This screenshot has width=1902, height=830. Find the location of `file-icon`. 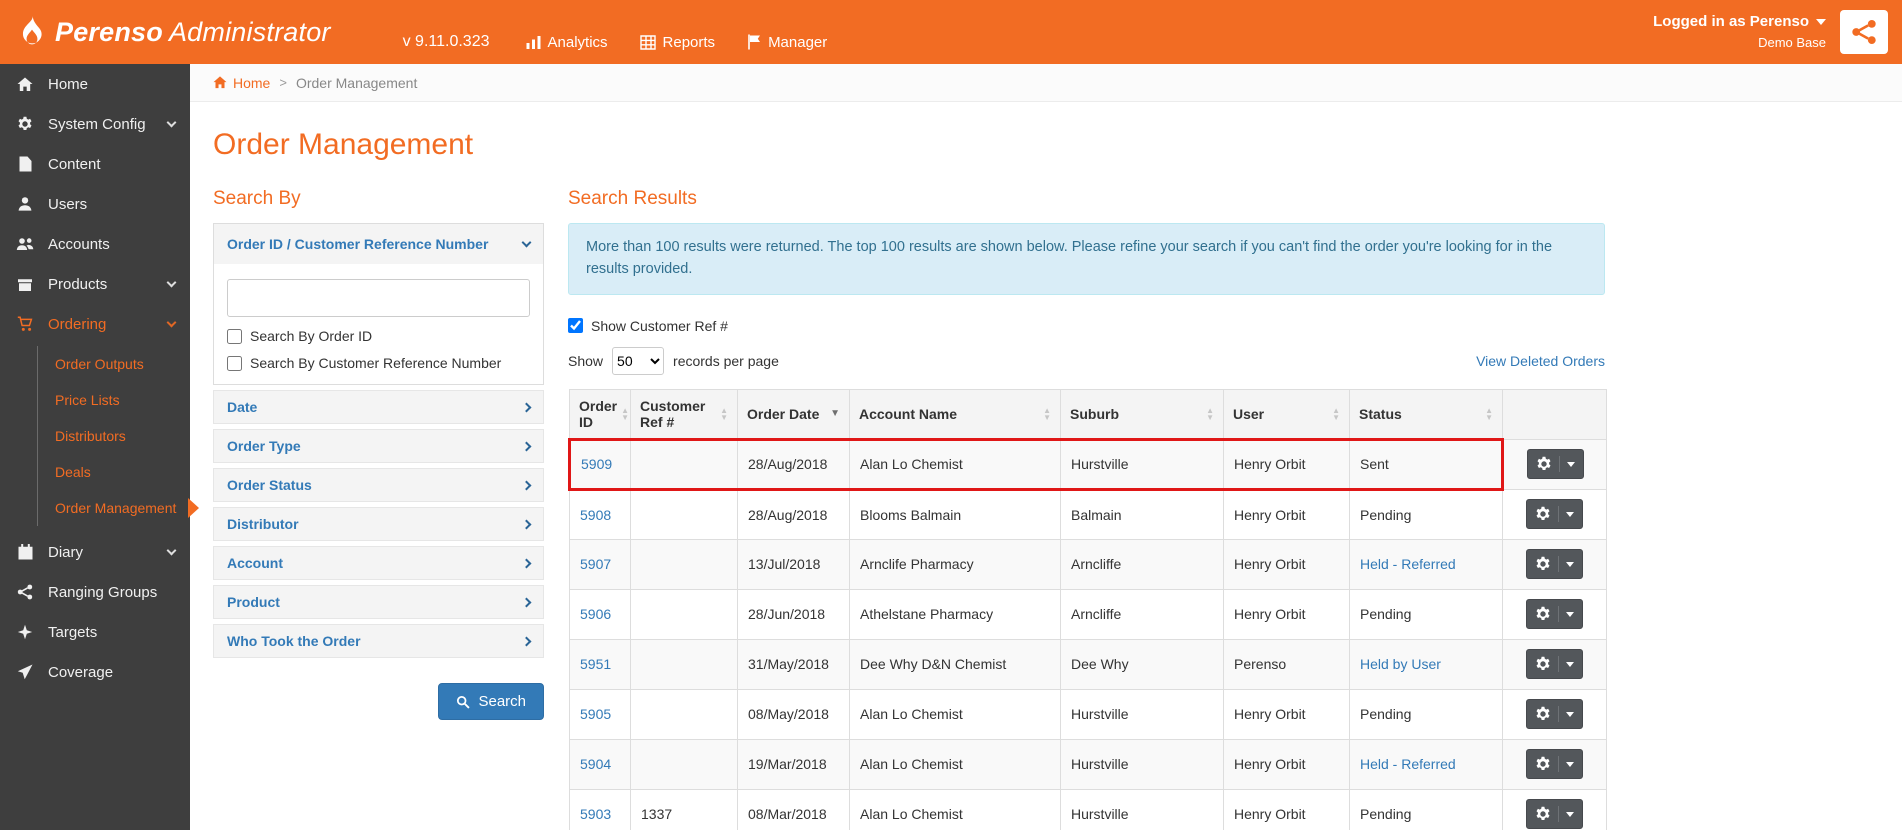

file-icon is located at coordinates (25, 164).